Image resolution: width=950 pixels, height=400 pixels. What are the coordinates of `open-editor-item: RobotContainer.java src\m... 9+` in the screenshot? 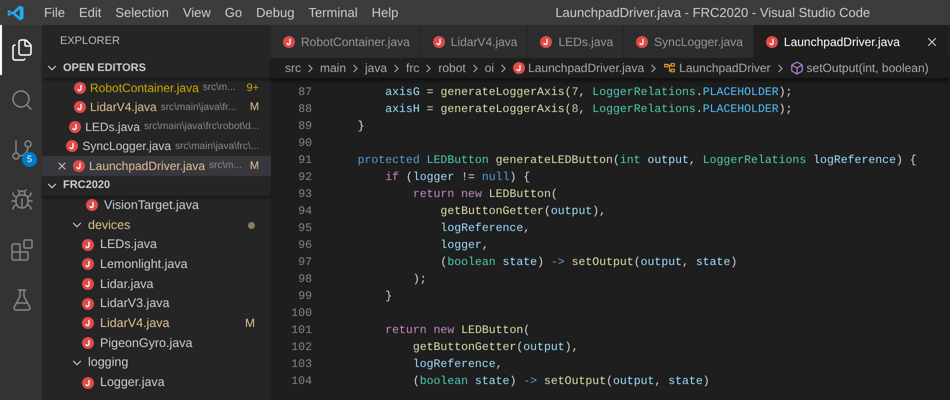 It's located at (156, 88).